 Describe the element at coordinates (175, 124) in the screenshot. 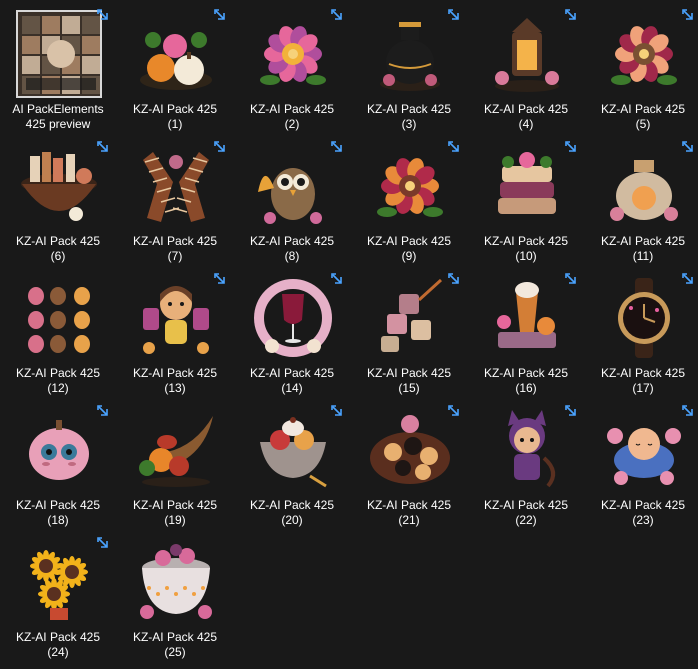

I see `file-name-line2: (1)` at that location.